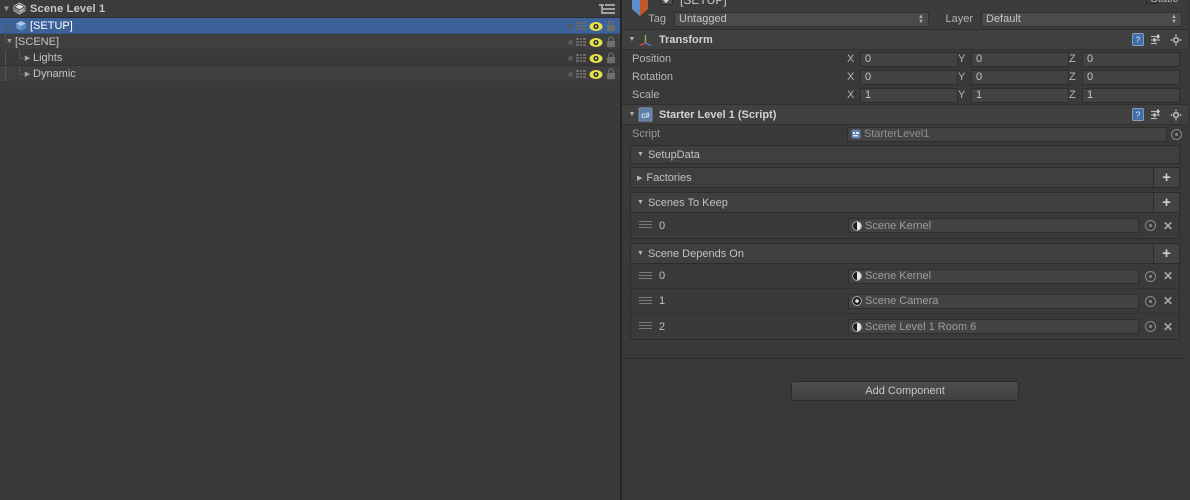 This screenshot has height=500, width=1190. I want to click on scenes-to-keep-foldout: ▼ Scenes To Keep +, so click(905, 202).